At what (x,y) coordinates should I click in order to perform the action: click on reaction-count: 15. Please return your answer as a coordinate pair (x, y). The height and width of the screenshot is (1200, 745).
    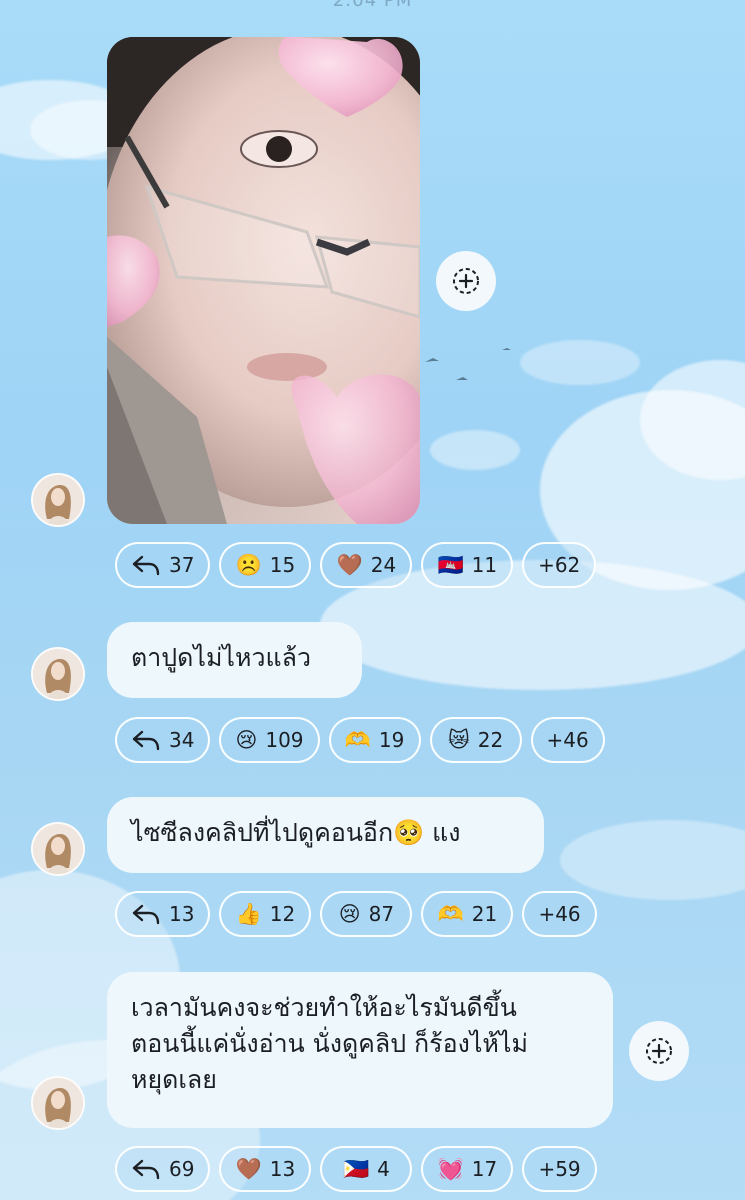
    Looking at the image, I should click on (282, 565).